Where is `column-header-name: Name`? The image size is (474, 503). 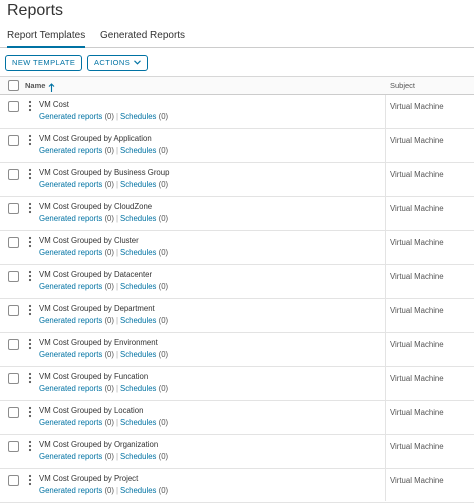
column-header-name: Name is located at coordinates (35, 85).